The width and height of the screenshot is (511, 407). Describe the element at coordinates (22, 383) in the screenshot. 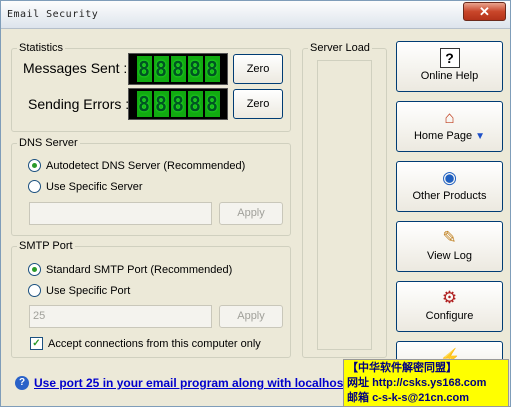

I see `question-icon: ?` at that location.